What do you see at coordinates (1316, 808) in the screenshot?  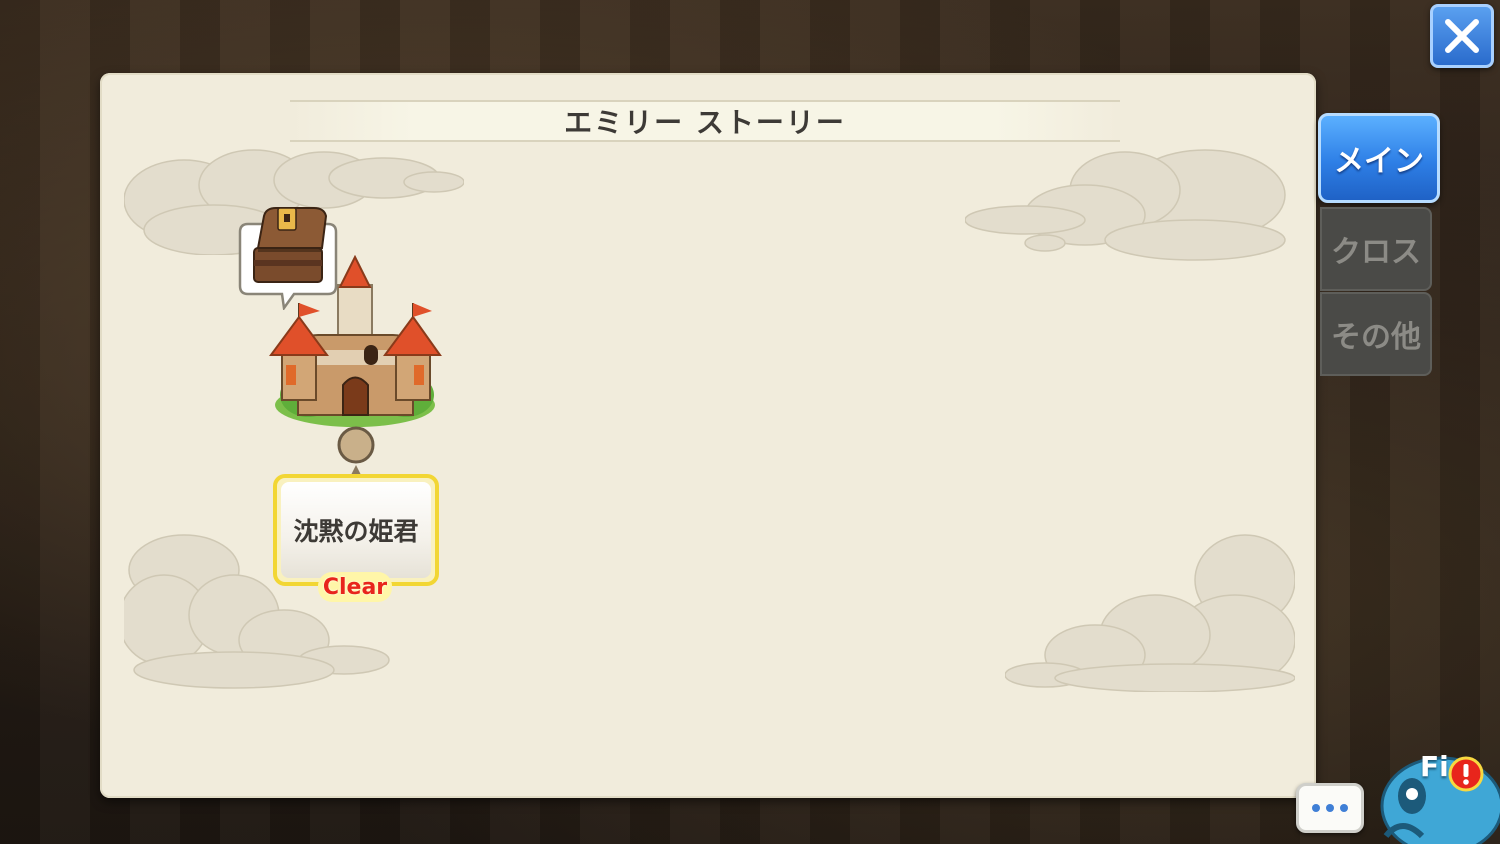 I see `chat-bubble-icon` at bounding box center [1316, 808].